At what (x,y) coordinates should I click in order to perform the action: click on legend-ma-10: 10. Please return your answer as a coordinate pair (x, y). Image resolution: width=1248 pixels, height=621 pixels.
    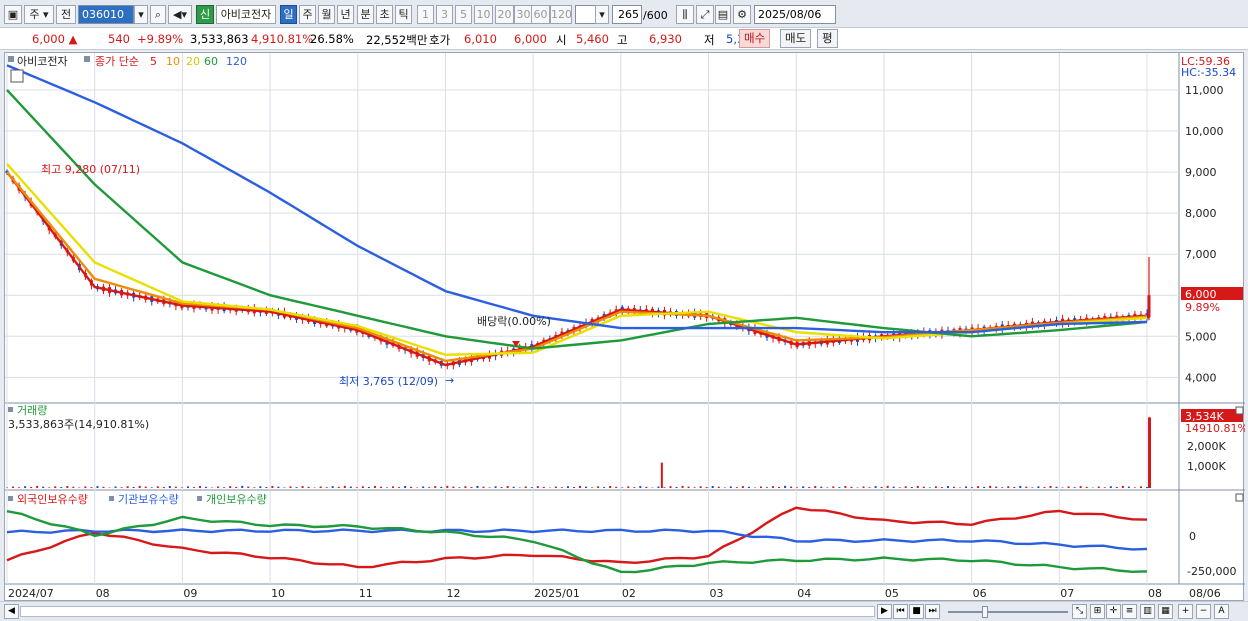
    Looking at the image, I should click on (173, 61).